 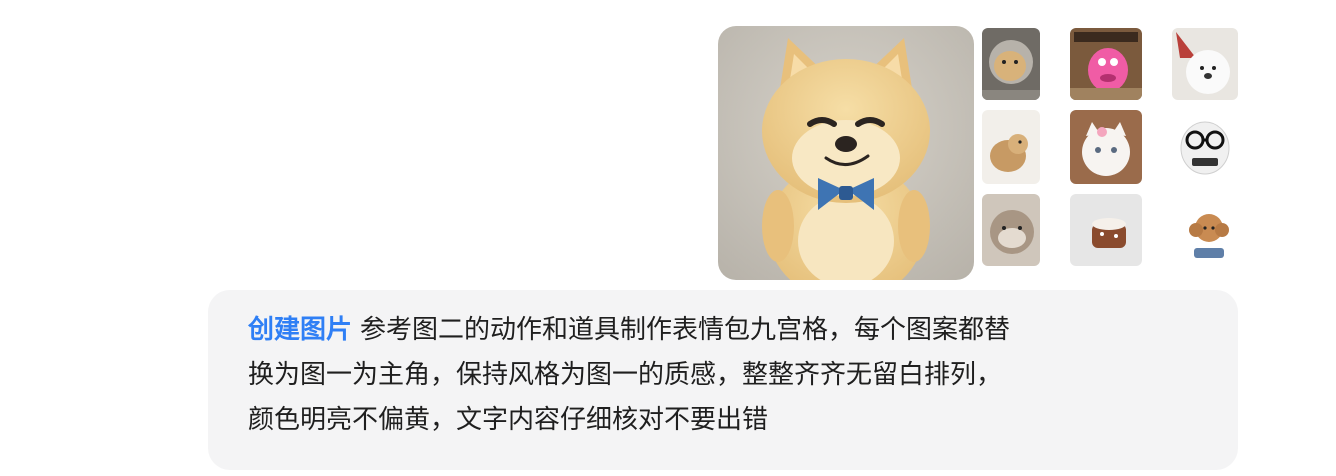 I want to click on white-cat-meme-thumbnail, so click(x=1106, y=147).